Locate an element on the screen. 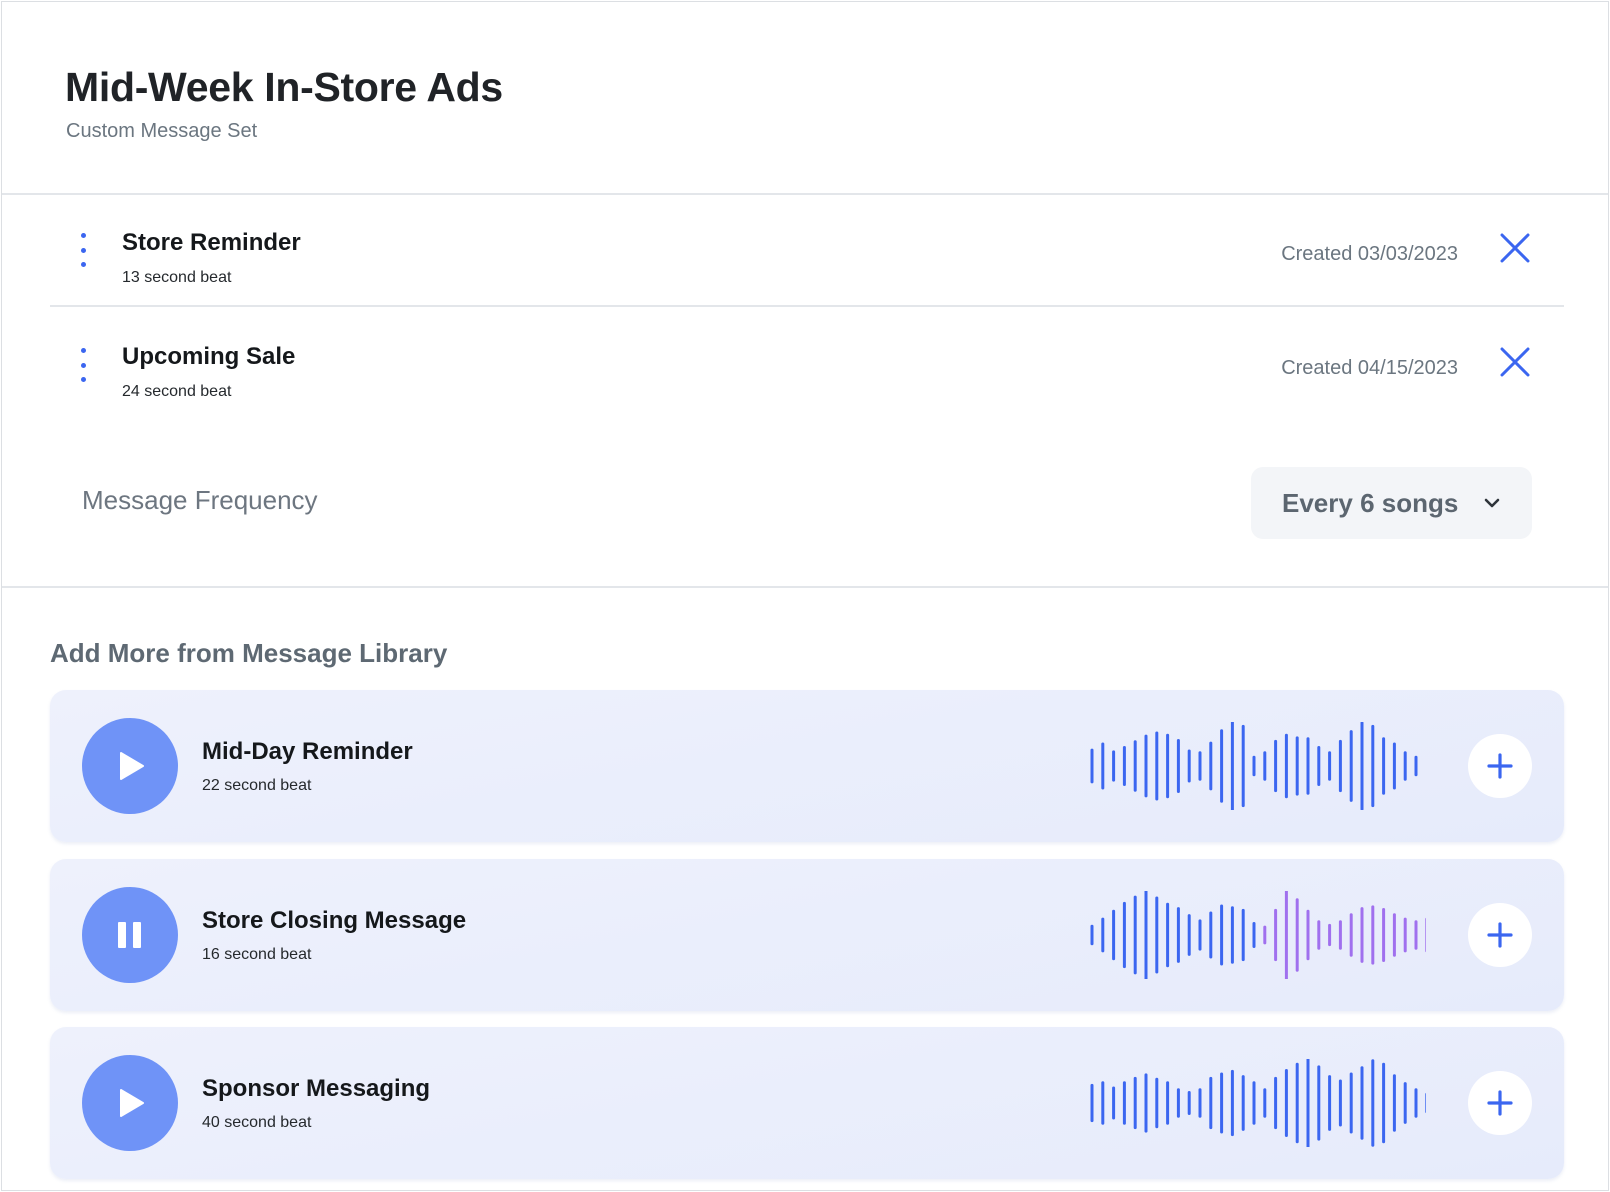 This screenshot has width=1610, height=1192. set-item-duration: 24 second beat is located at coordinates (177, 391).